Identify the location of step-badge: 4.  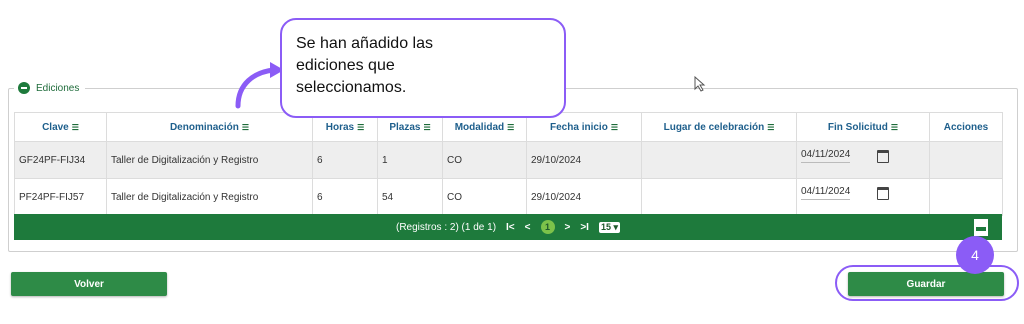
(975, 255).